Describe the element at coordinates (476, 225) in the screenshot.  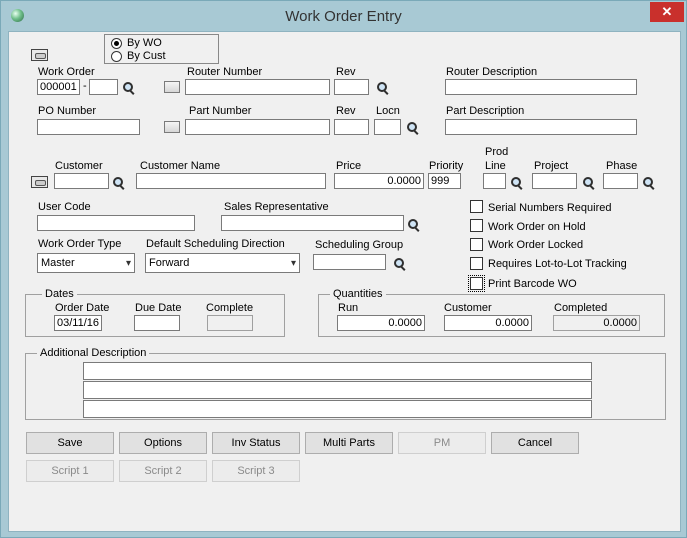
I see `work-order-on-hold-checkbox` at that location.